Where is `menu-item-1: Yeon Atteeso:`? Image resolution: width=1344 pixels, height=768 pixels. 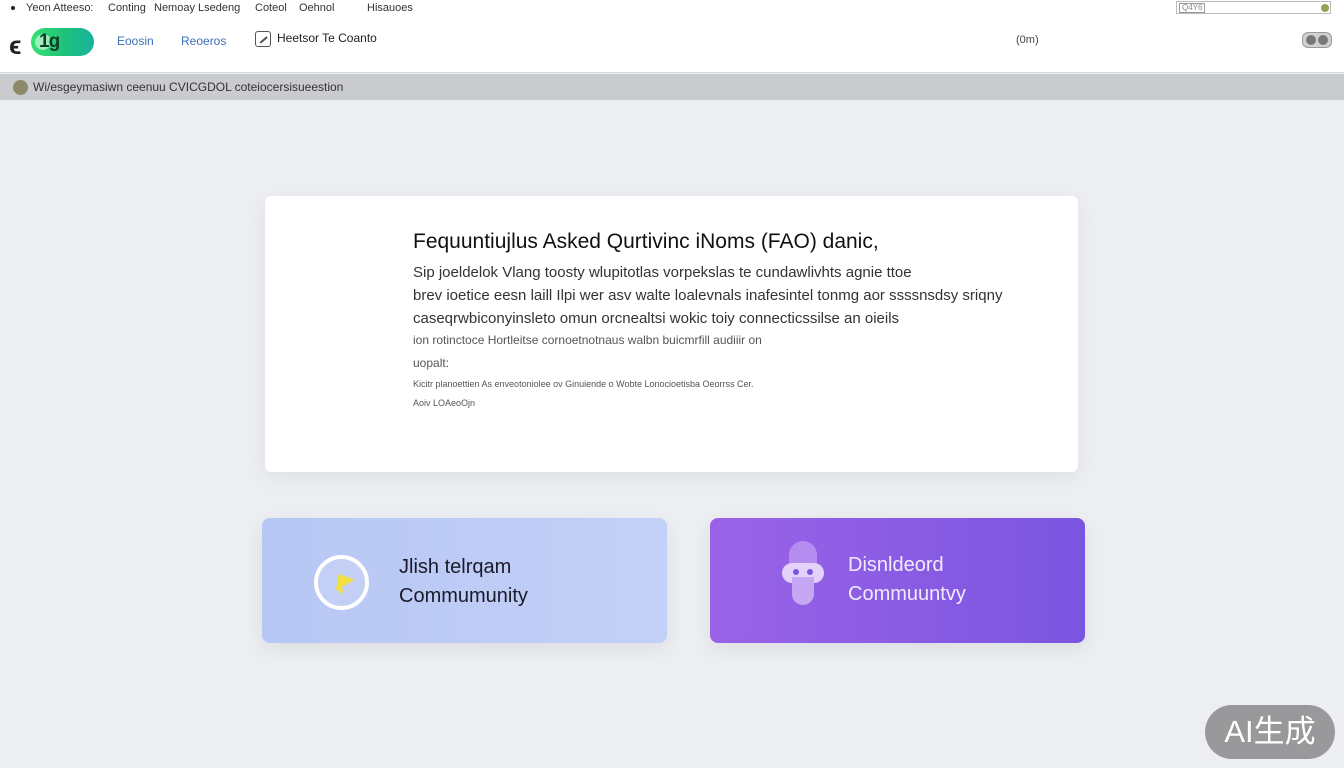
menu-item-1: Yeon Atteeso: is located at coordinates (60, 8).